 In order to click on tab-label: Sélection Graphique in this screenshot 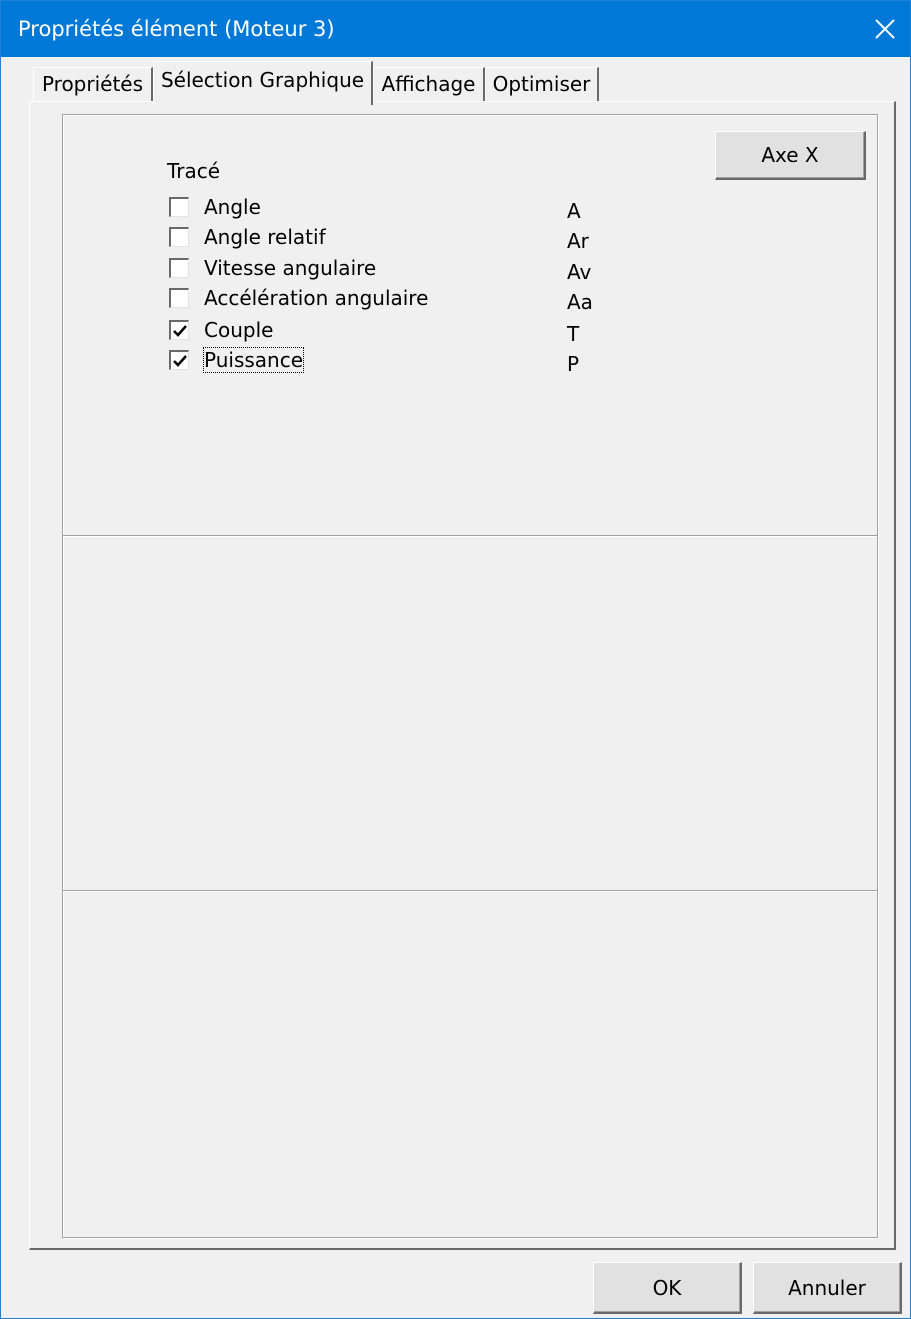, I will do `click(262, 80)`.